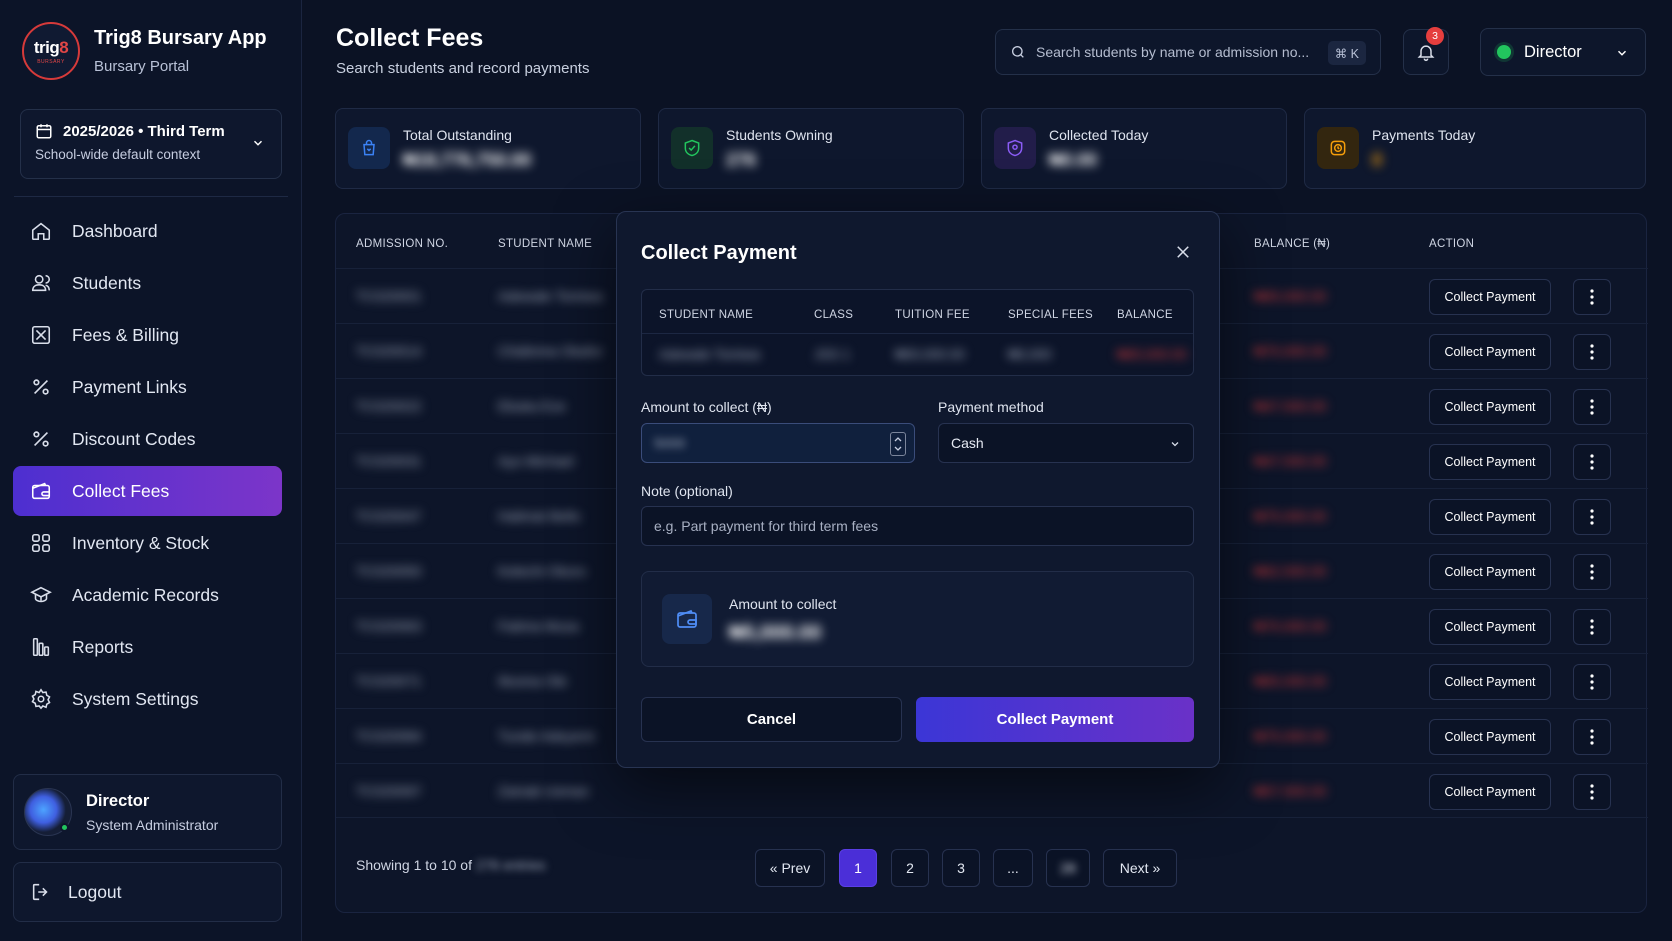 This screenshot has width=1672, height=941. What do you see at coordinates (389, 516) in the screenshot?
I see `admission-cell: TC020047` at bounding box center [389, 516].